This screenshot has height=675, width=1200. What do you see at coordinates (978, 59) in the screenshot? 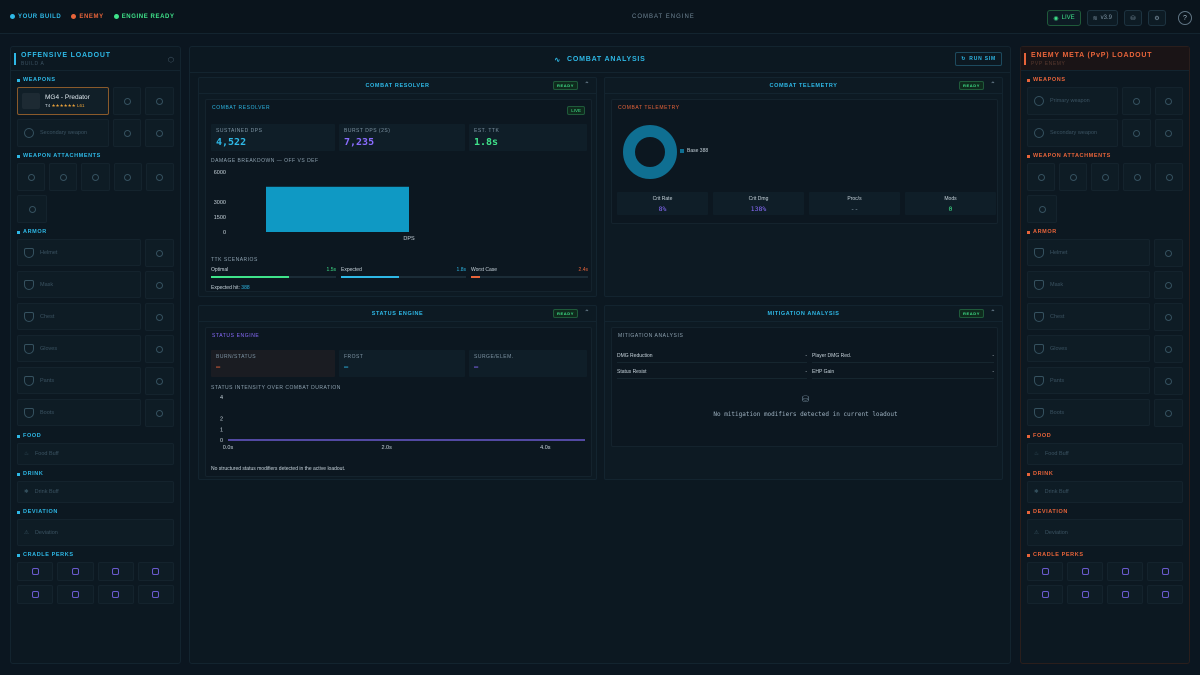
I see `run-sim-button: ↻ RUN SIM` at bounding box center [978, 59].